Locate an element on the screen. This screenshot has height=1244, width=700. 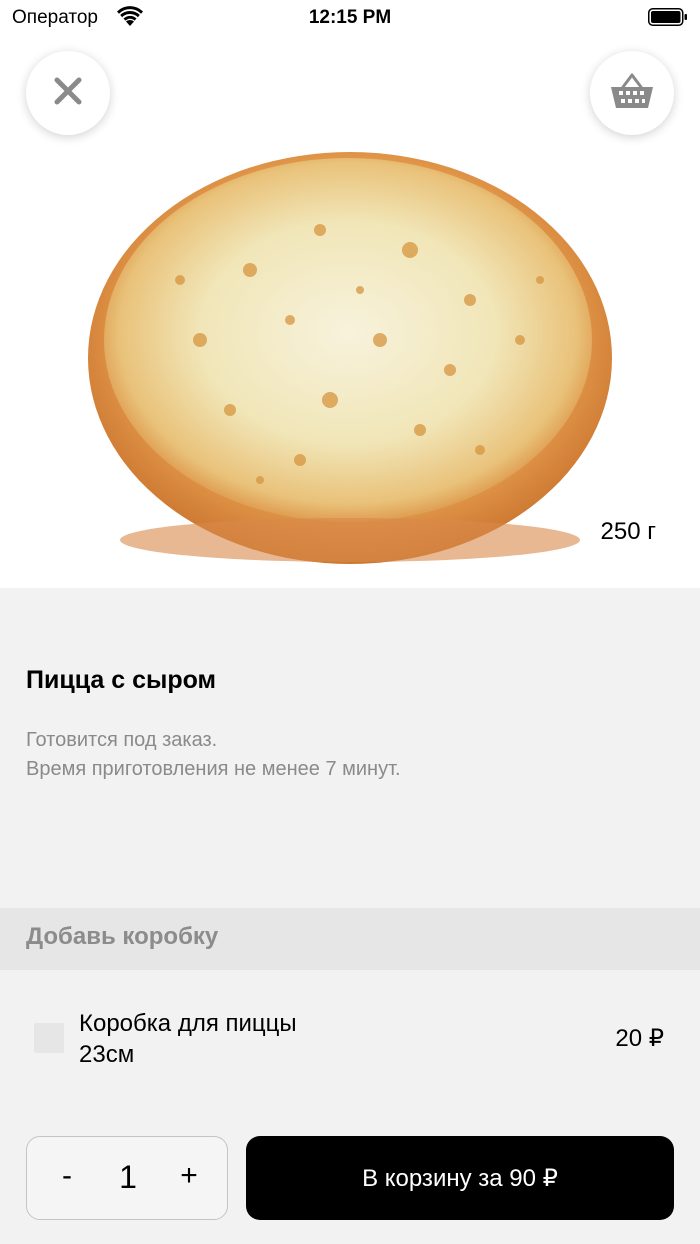
quantity-value: 1 is located at coordinates (128, 1177).